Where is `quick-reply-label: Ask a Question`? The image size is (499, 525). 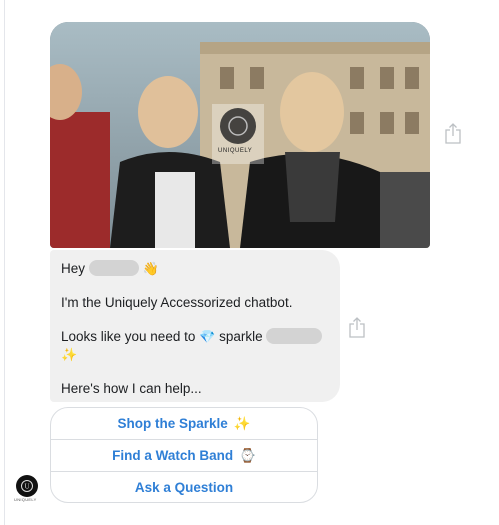 quick-reply-label: Ask a Question is located at coordinates (184, 487).